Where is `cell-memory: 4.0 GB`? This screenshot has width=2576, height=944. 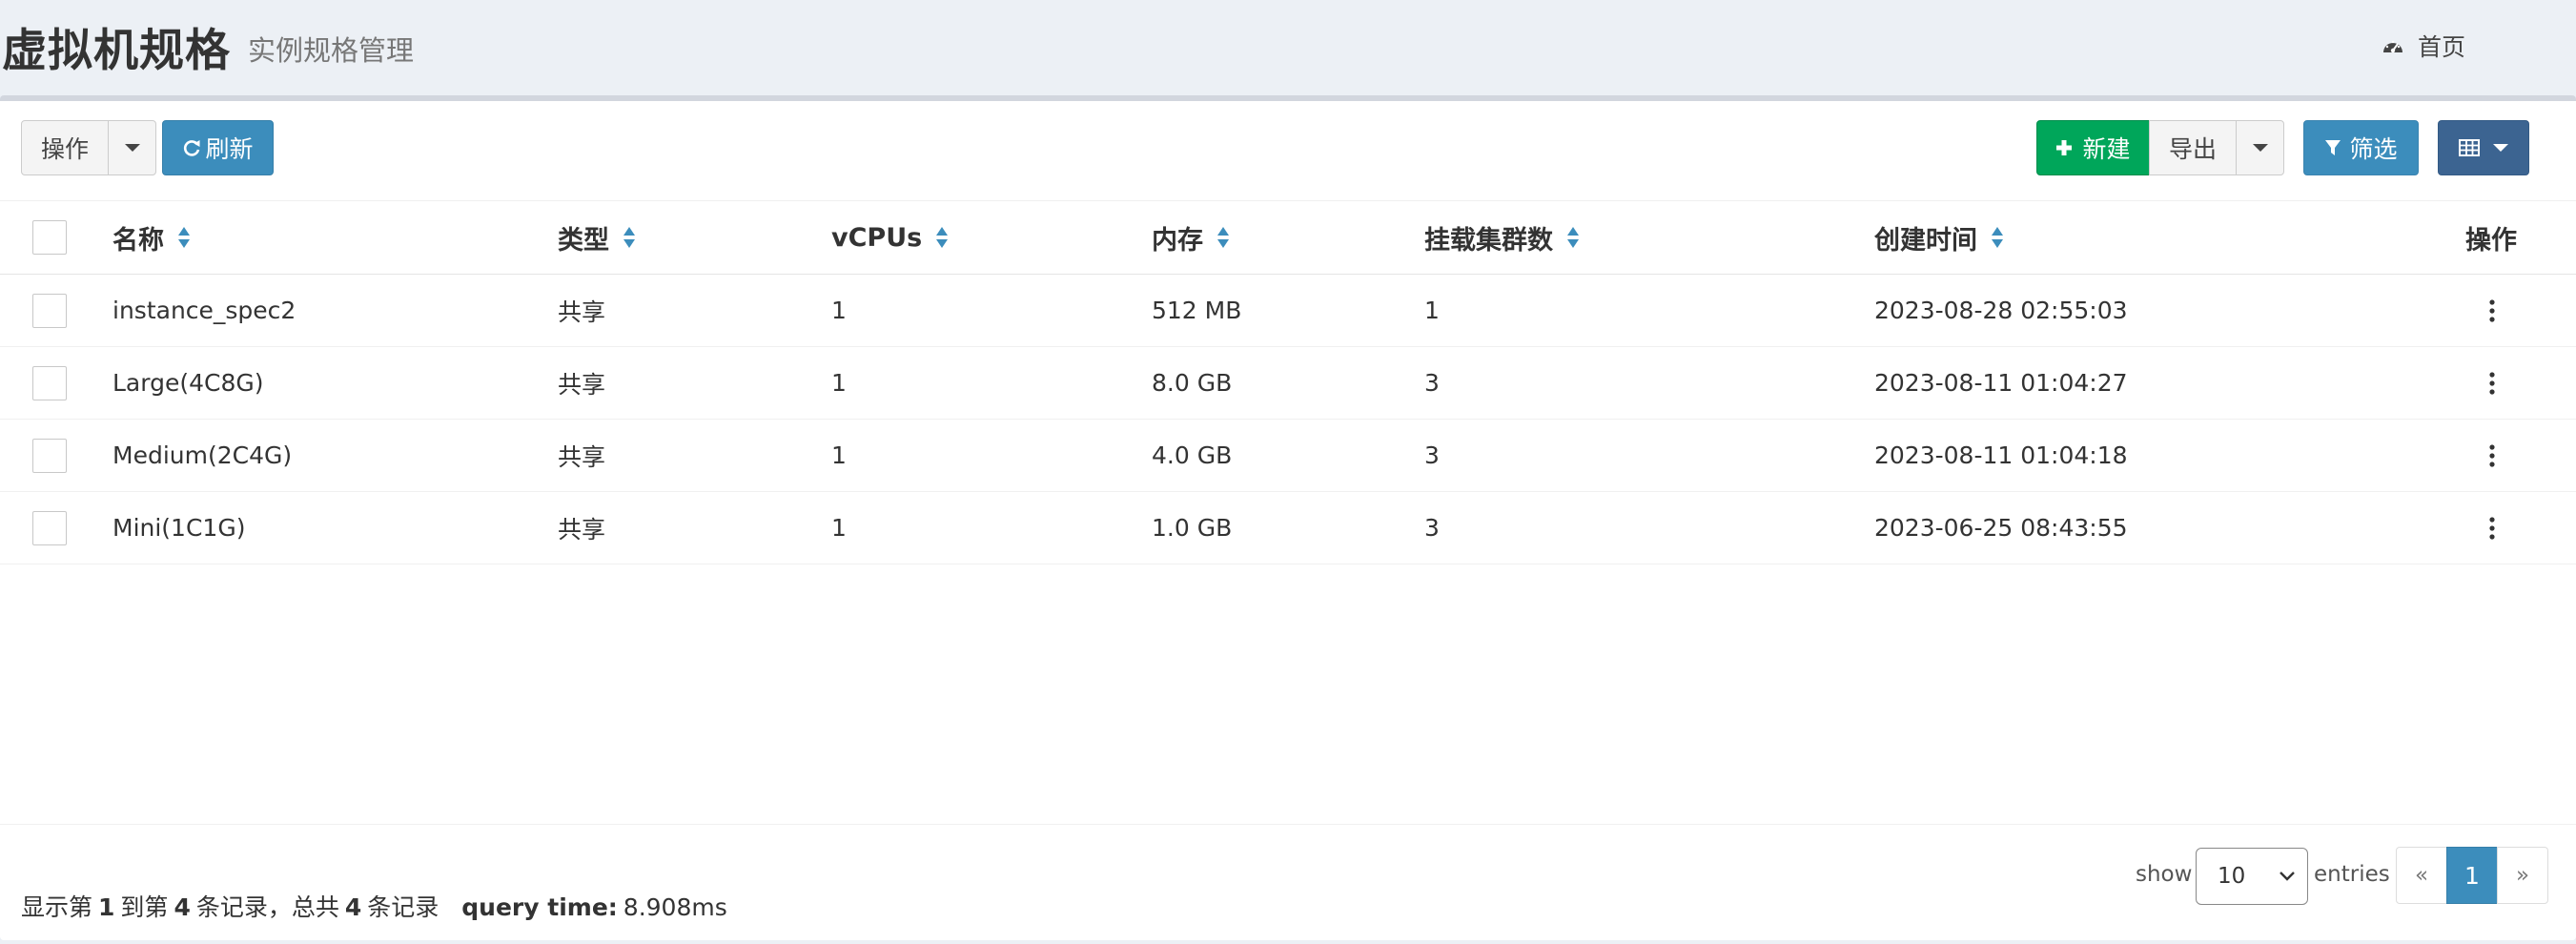
cell-memory: 4.0 GB is located at coordinates (1192, 455).